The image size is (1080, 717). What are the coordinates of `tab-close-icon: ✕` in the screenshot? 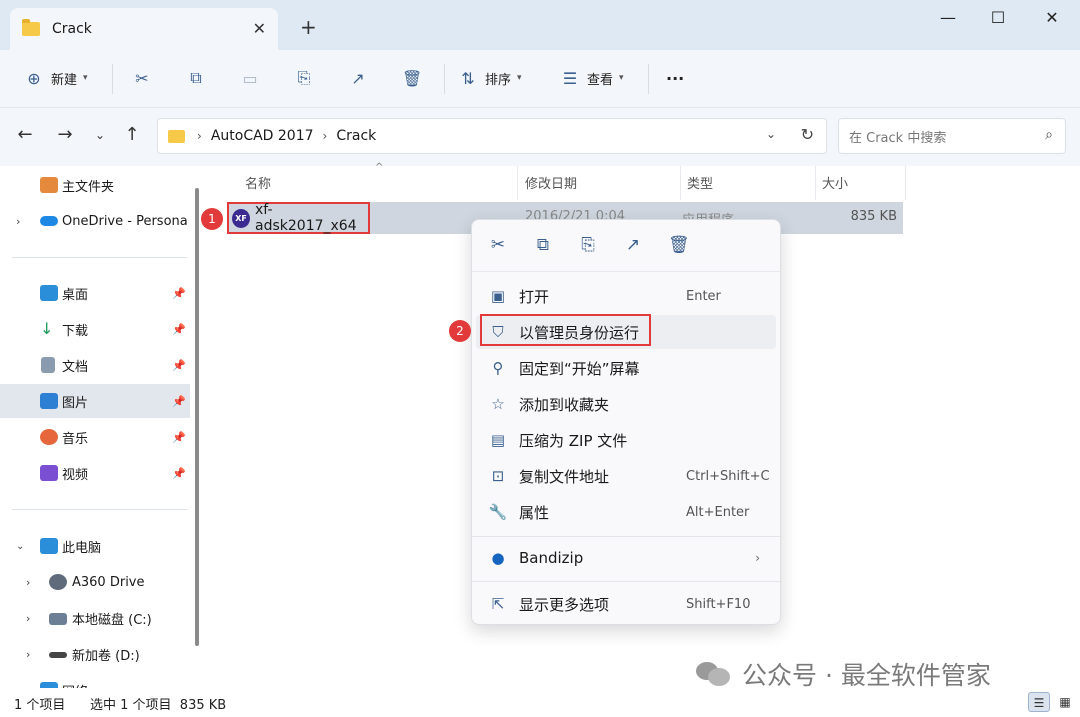 It's located at (259, 28).